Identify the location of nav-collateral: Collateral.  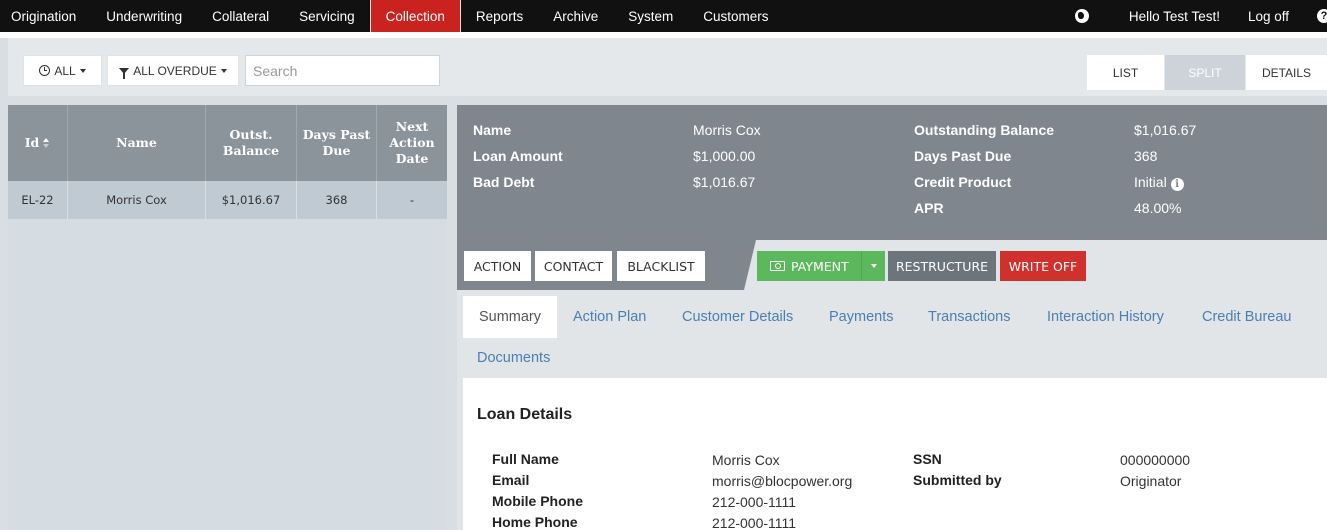
(240, 16).